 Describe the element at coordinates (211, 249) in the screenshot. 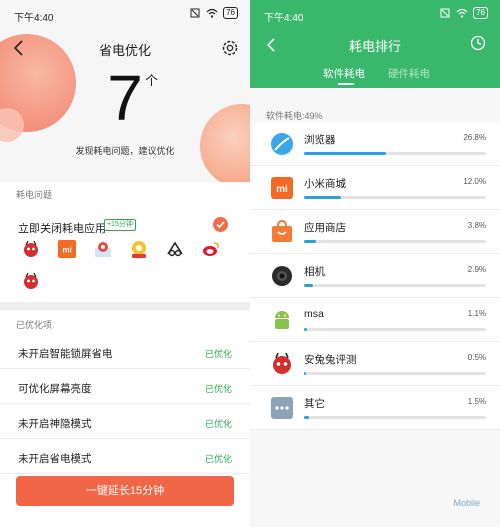

I see `weibo-app-icon` at that location.